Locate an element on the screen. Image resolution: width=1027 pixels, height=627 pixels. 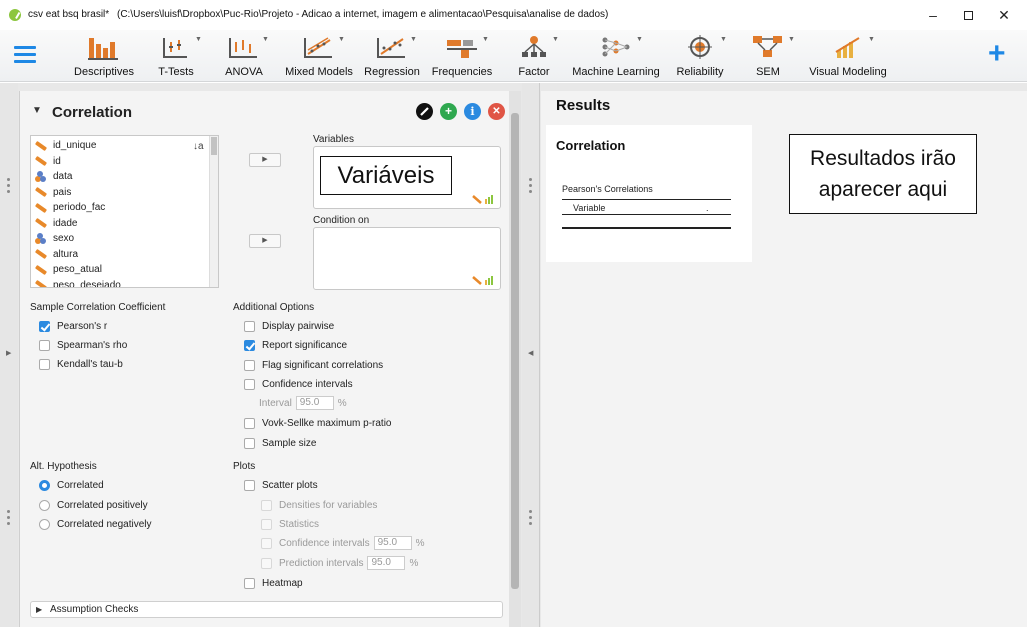
flag-significant-checkbox: Flag significant correlations is located at coordinates (313, 365).